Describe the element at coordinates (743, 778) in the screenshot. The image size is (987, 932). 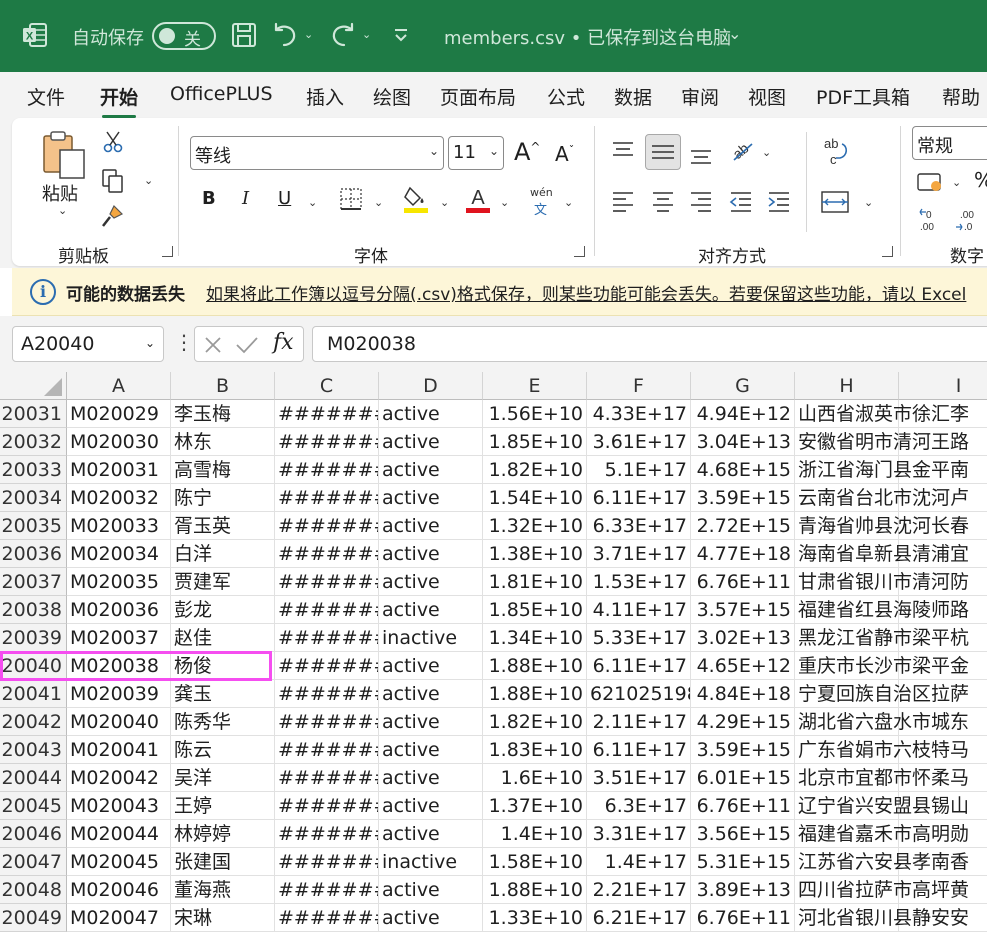
I see `cell-g: 6.01E+15` at that location.